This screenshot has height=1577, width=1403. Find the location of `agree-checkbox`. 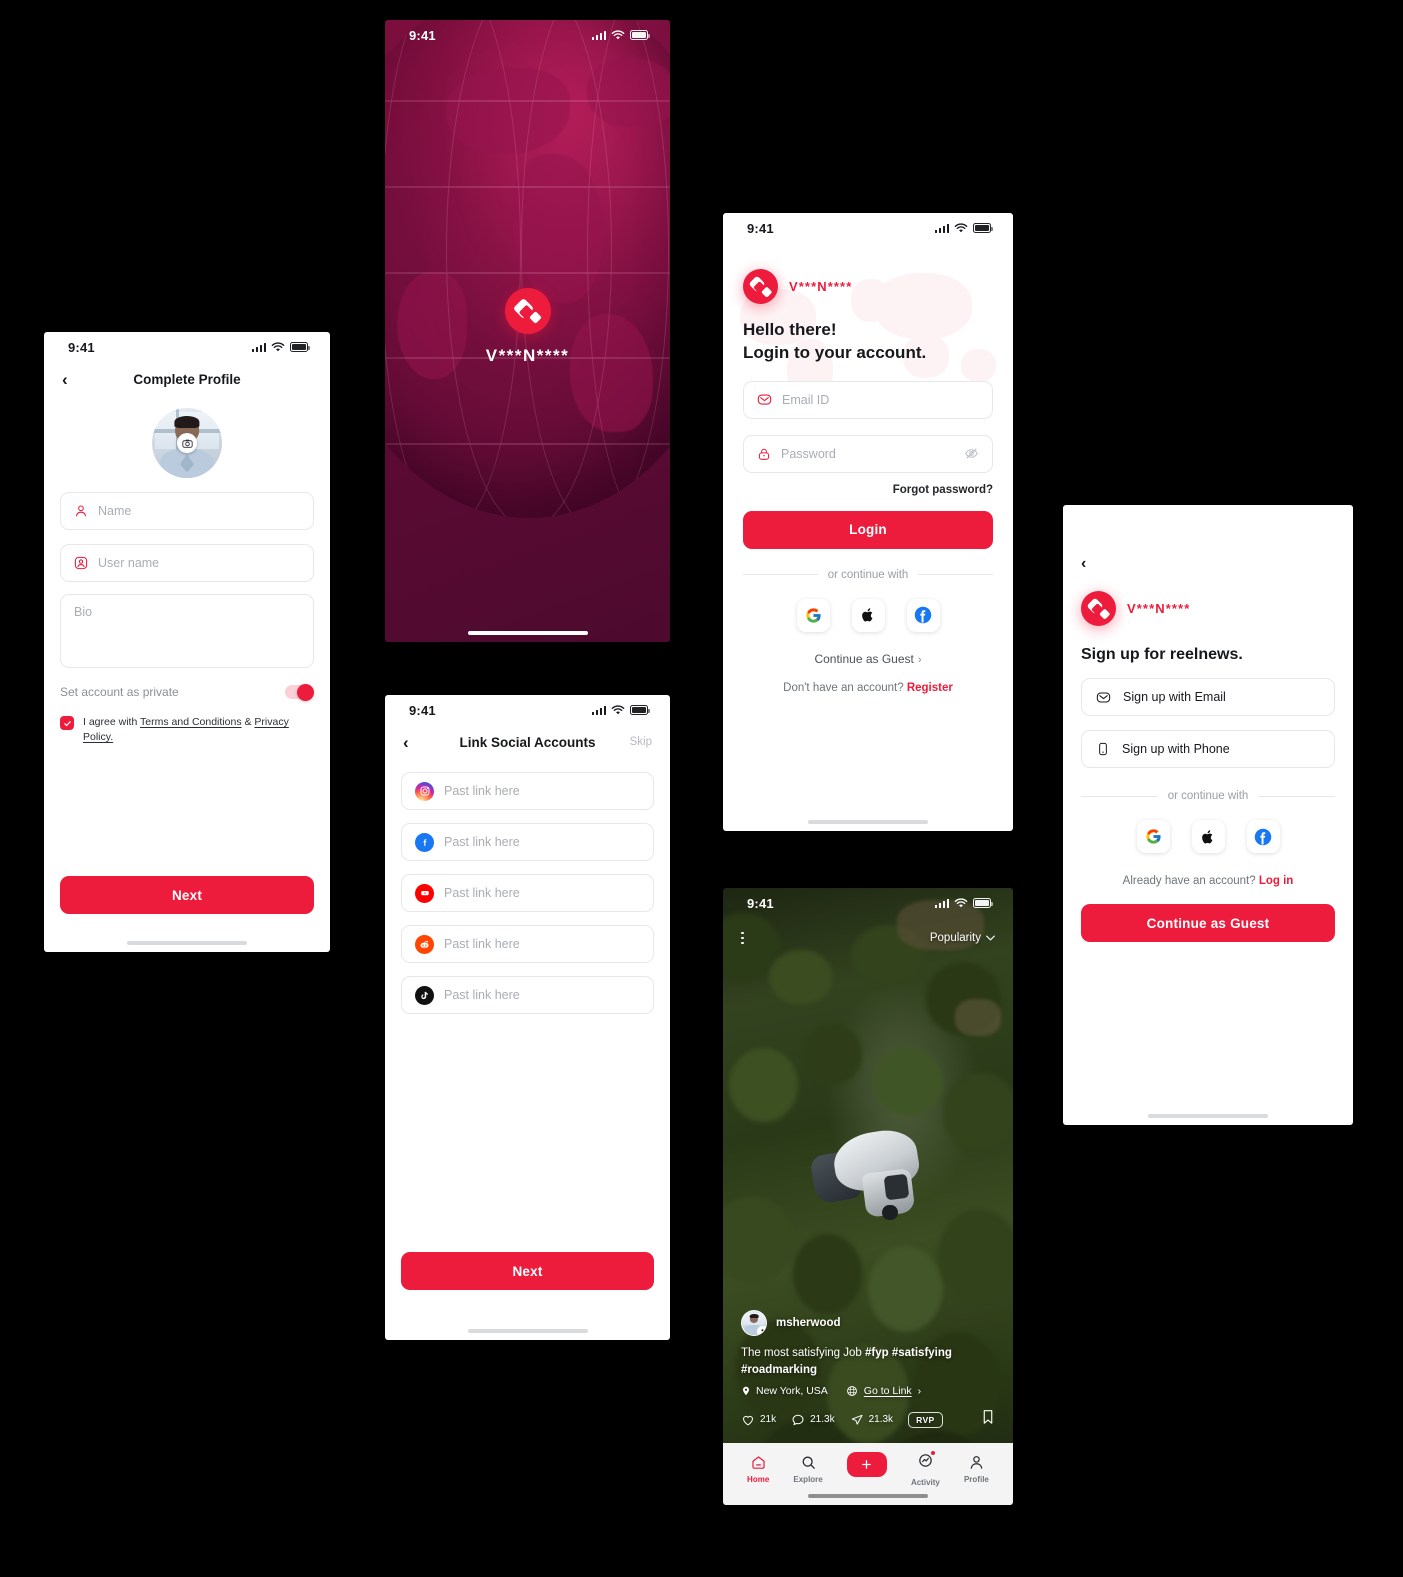

agree-checkbox is located at coordinates (67, 723).